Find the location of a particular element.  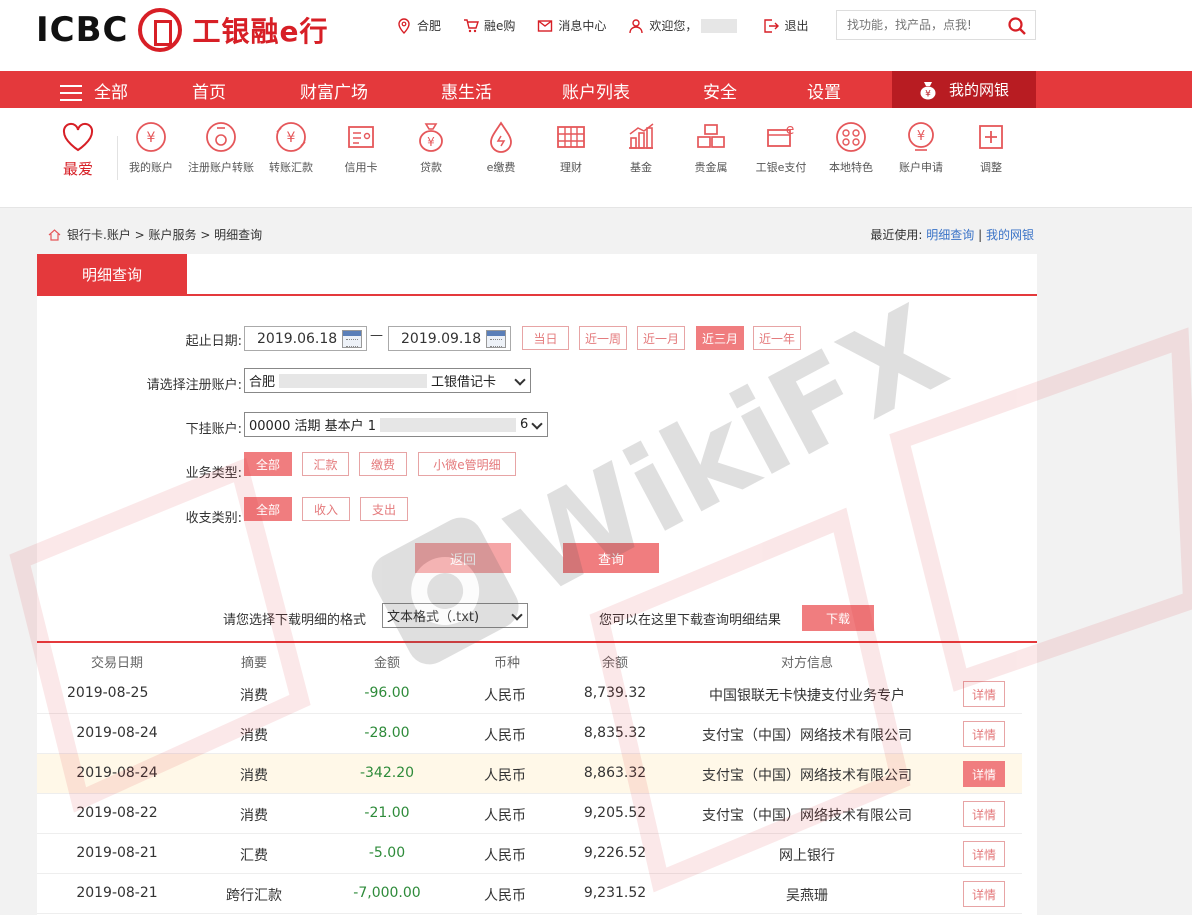

icon-local: 本地特色 is located at coordinates (851, 147).